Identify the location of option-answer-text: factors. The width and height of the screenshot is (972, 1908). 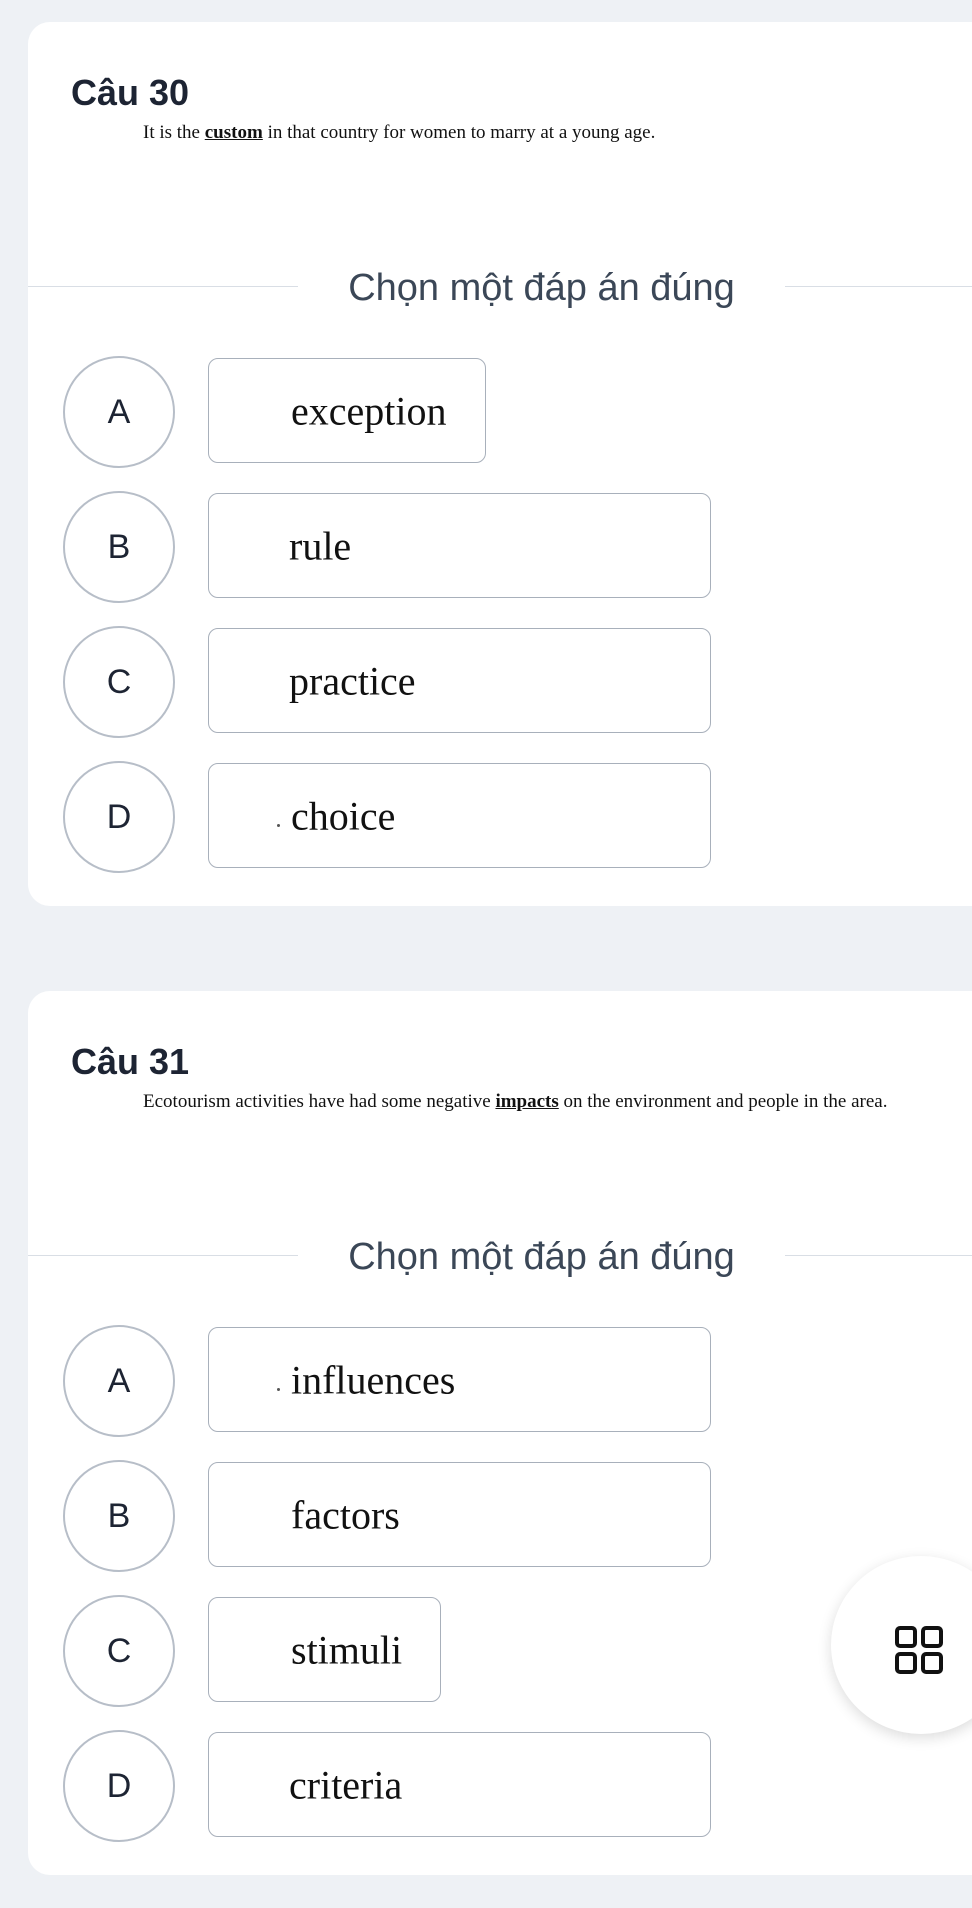
(345, 1514).